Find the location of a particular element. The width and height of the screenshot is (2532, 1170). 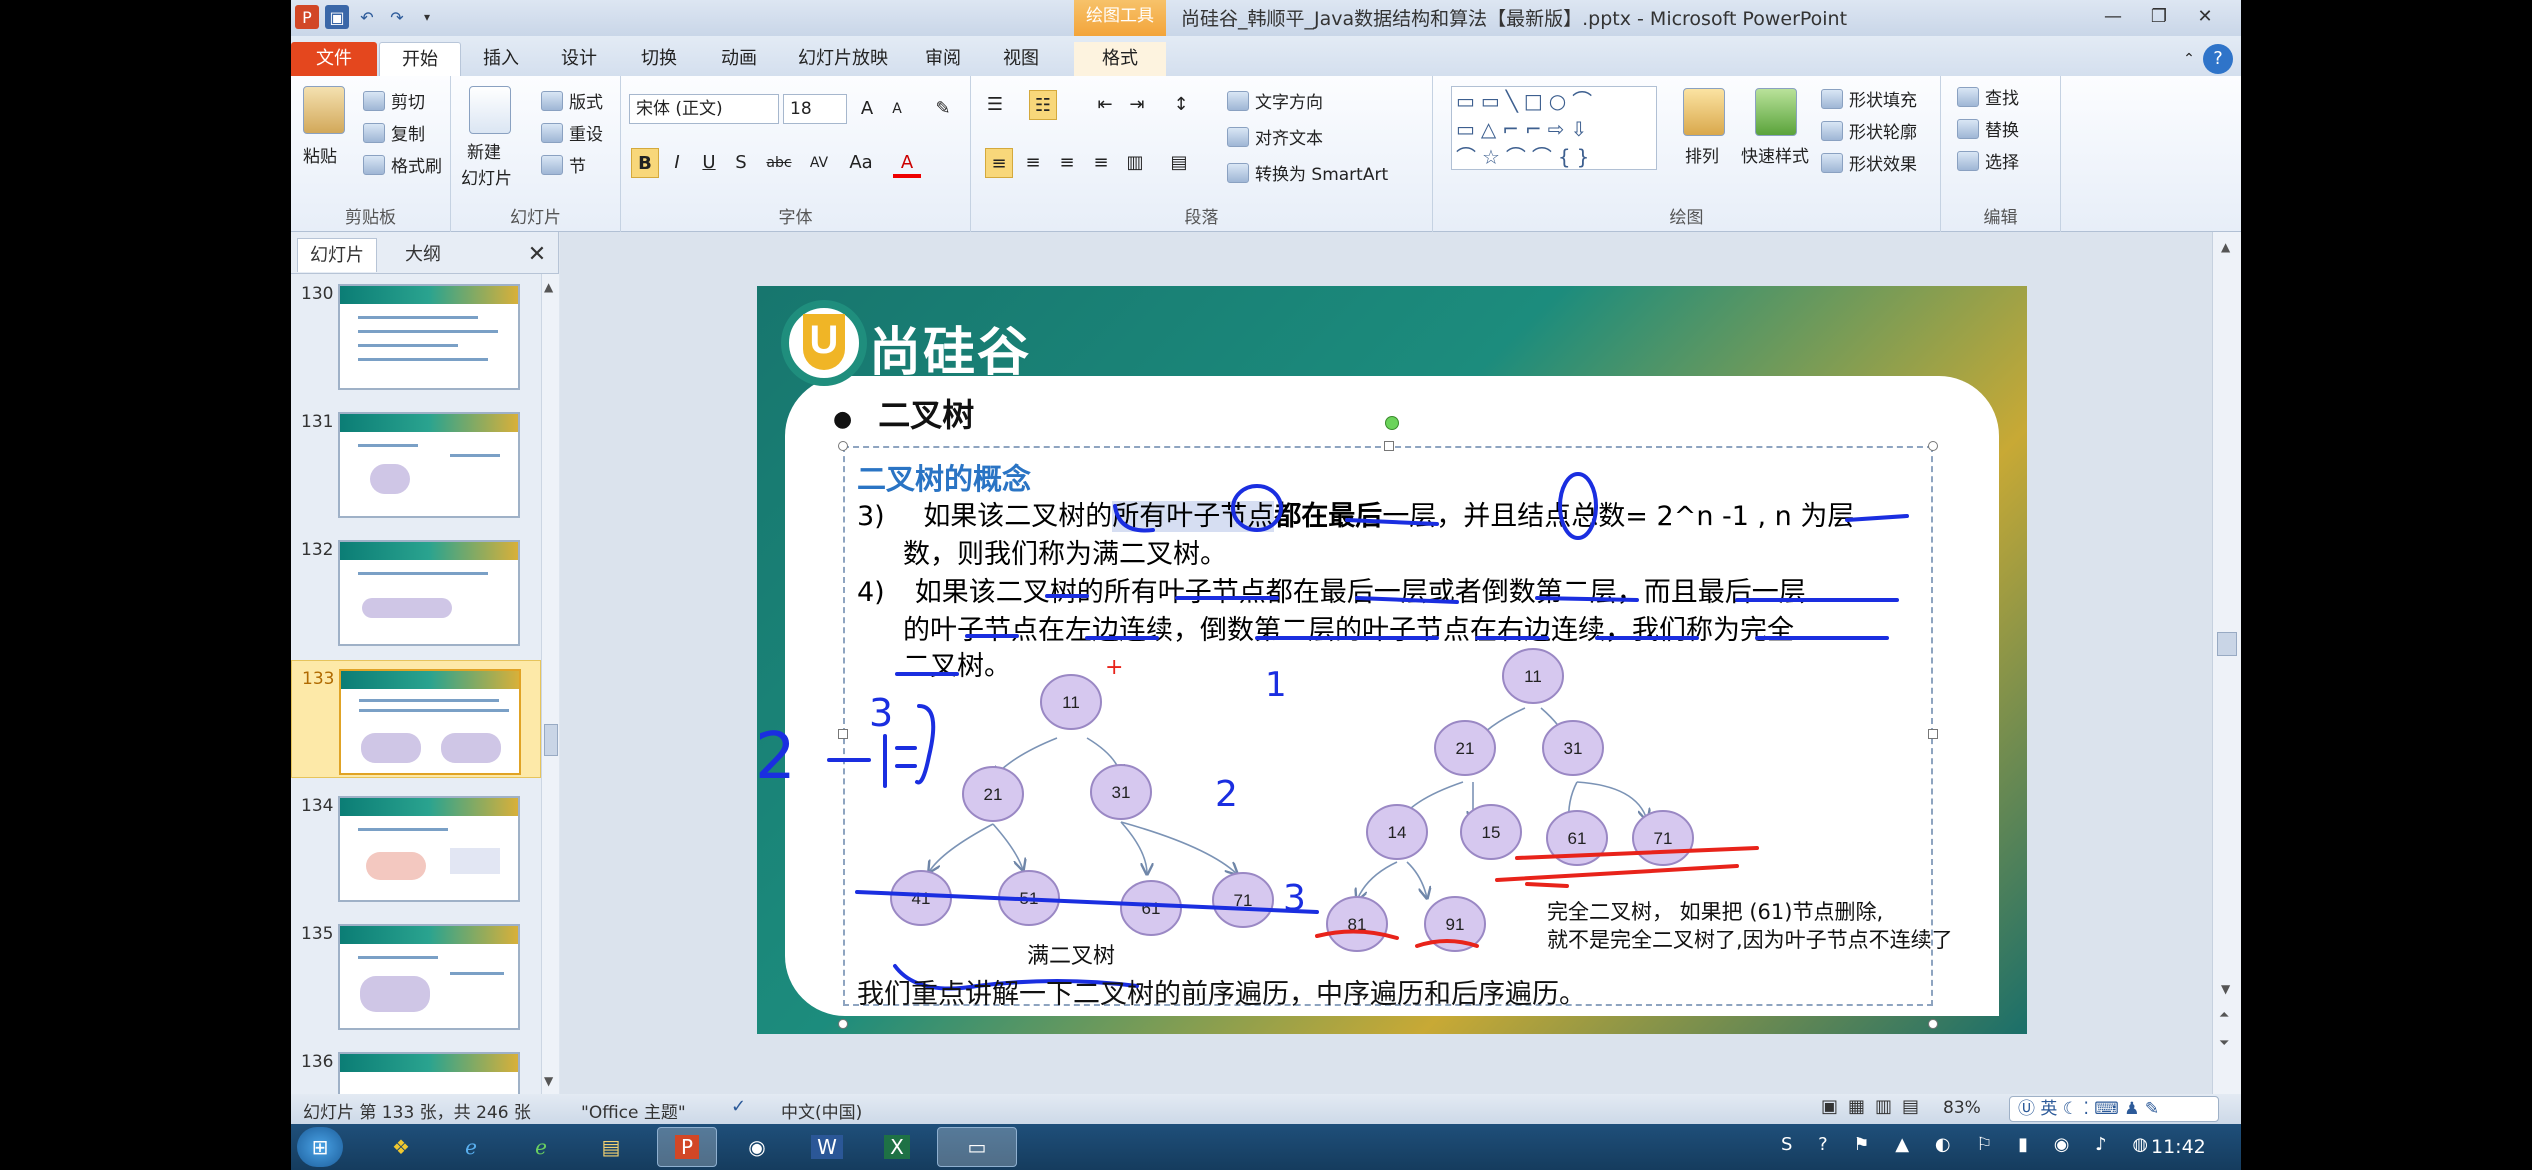

decrease-indent-button: ⇤ is located at coordinates (1105, 105).